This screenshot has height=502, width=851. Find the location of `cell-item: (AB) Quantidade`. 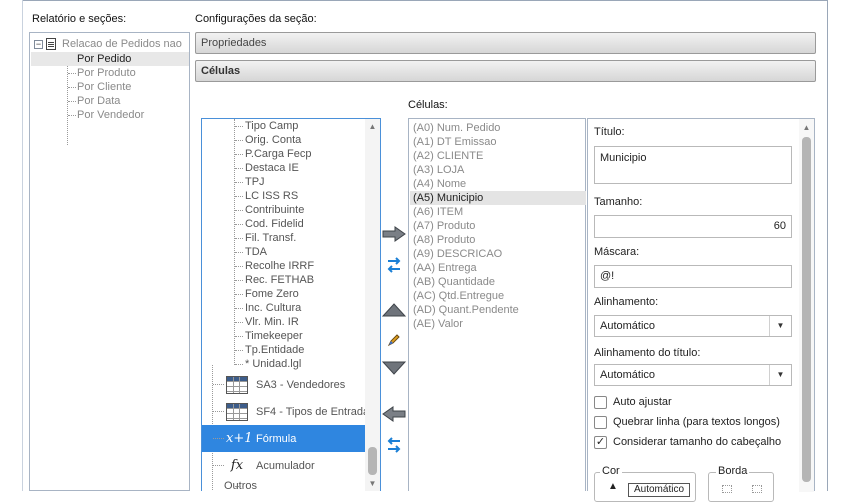

cell-item: (AB) Quantidade is located at coordinates (498, 282).